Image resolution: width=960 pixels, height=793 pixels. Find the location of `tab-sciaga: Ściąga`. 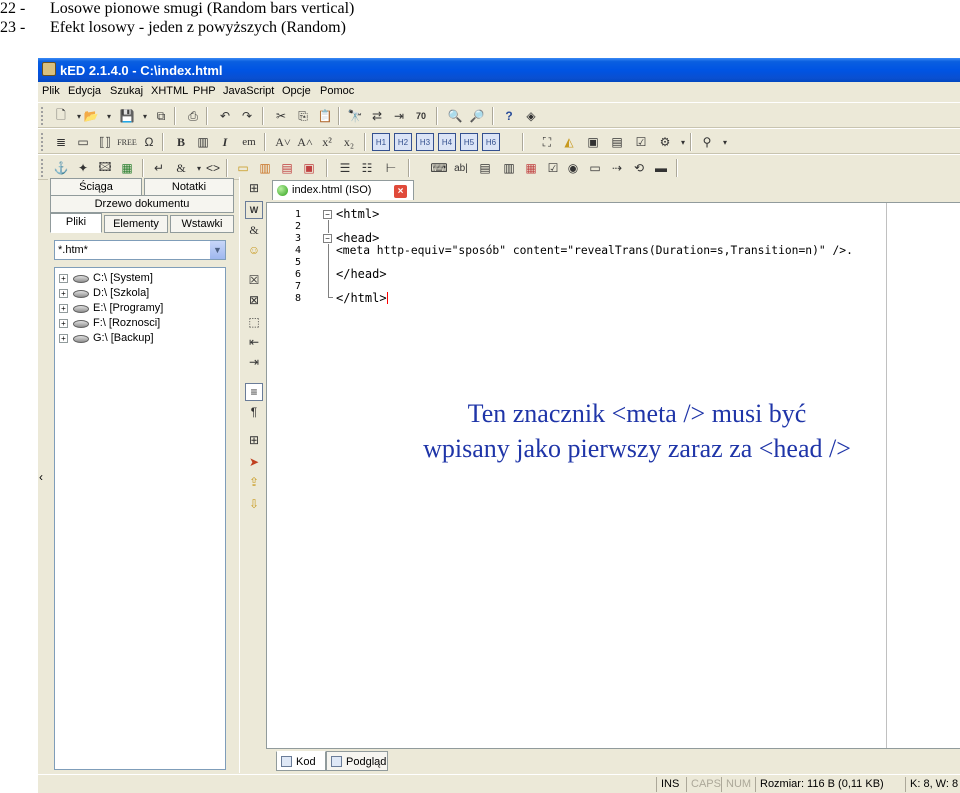

tab-sciaga: Ściąga is located at coordinates (96, 187).